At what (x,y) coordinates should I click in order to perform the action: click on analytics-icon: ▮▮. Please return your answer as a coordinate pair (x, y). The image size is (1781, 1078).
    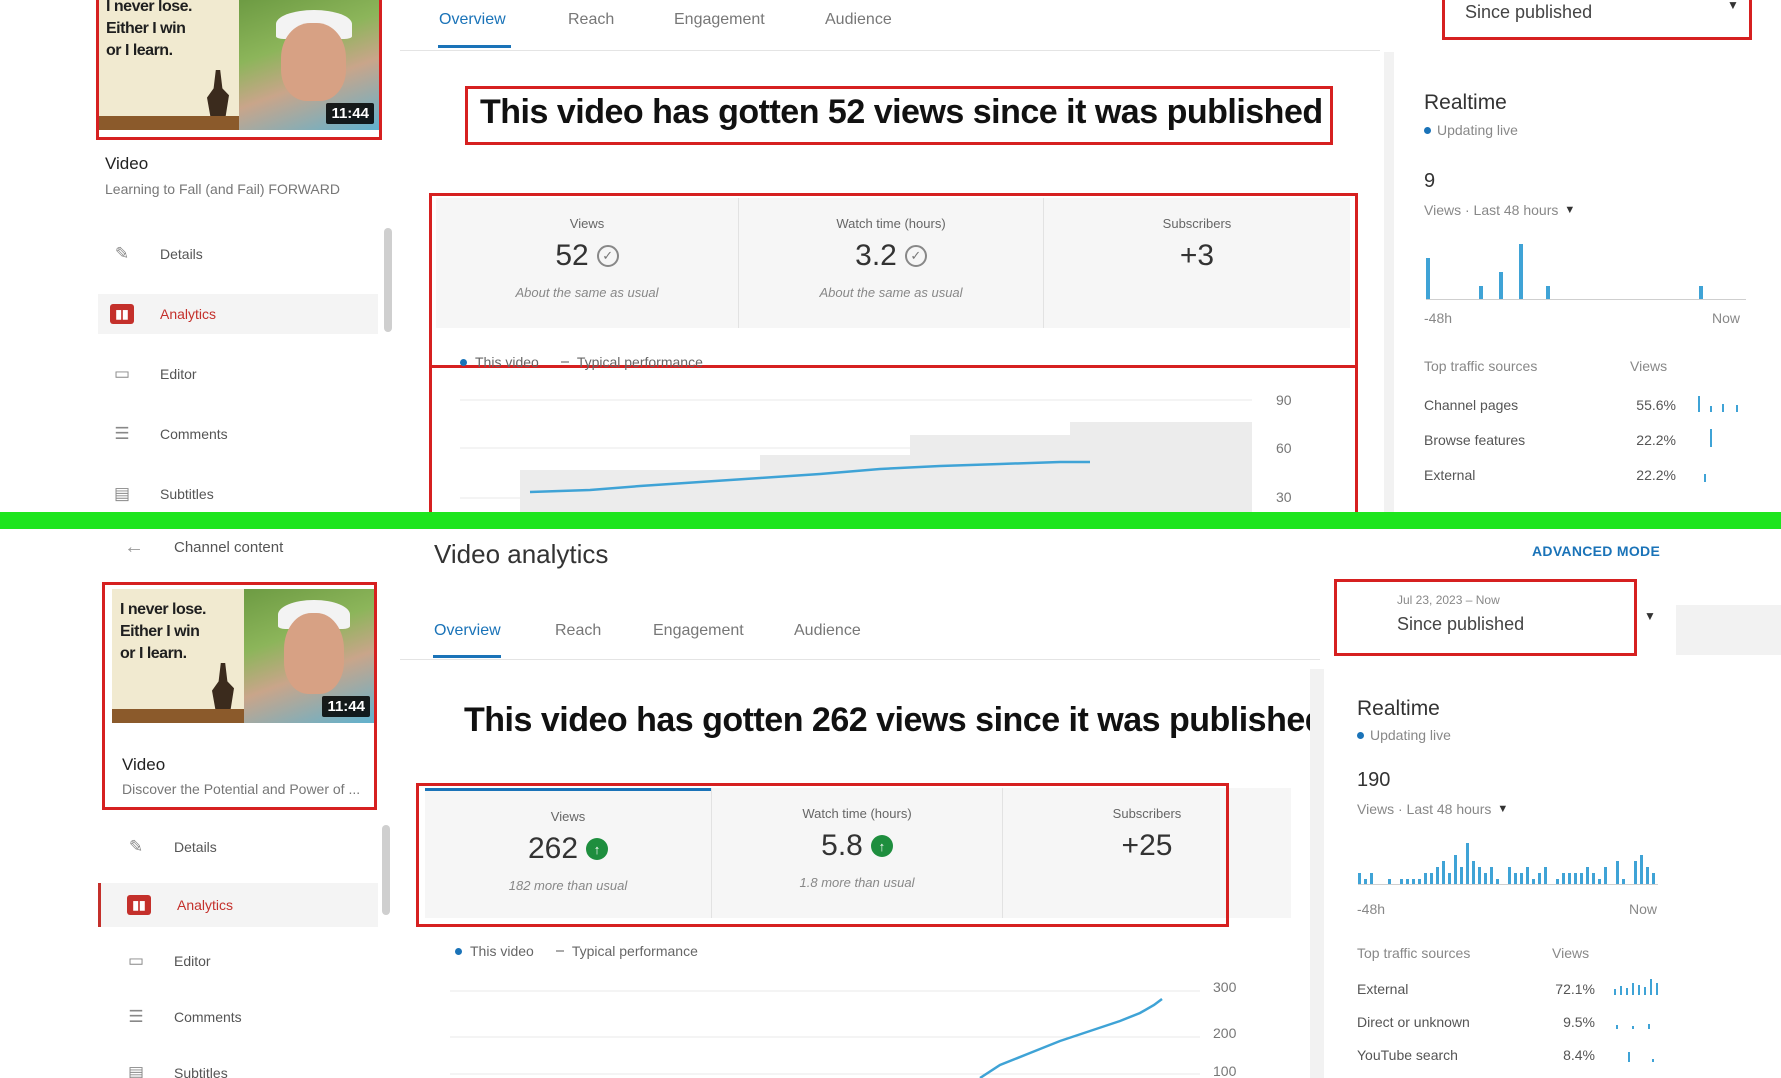
    Looking at the image, I should click on (122, 314).